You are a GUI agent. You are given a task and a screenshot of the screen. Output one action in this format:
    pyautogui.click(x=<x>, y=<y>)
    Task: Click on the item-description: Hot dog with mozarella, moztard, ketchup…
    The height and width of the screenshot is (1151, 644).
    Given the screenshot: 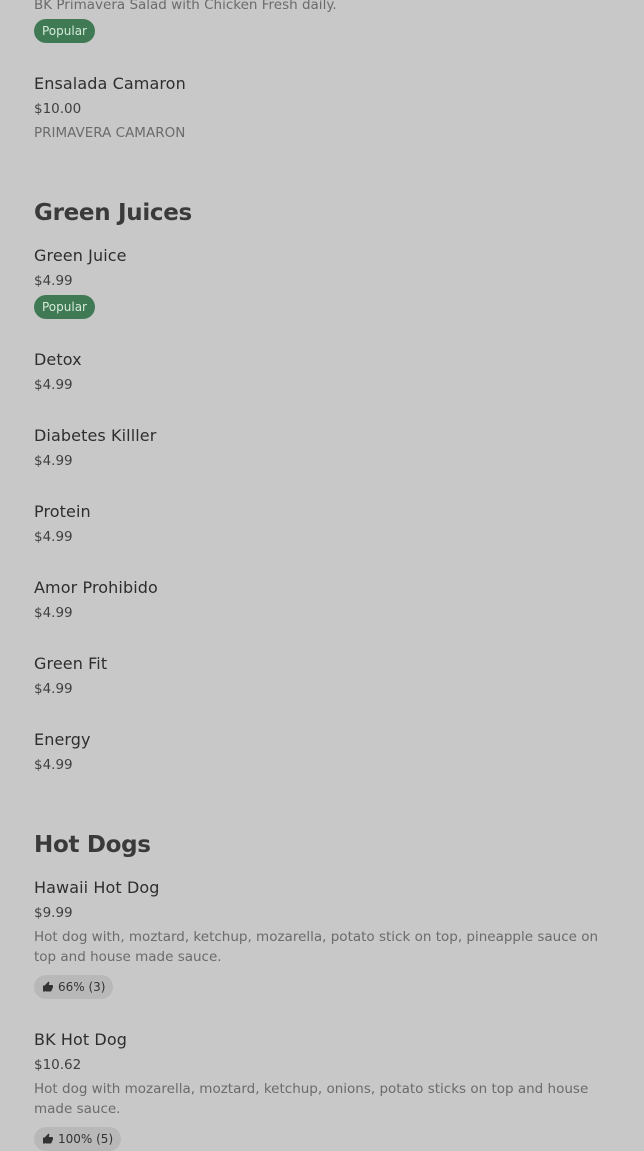 What is the action you would take?
    pyautogui.click(x=311, y=1099)
    